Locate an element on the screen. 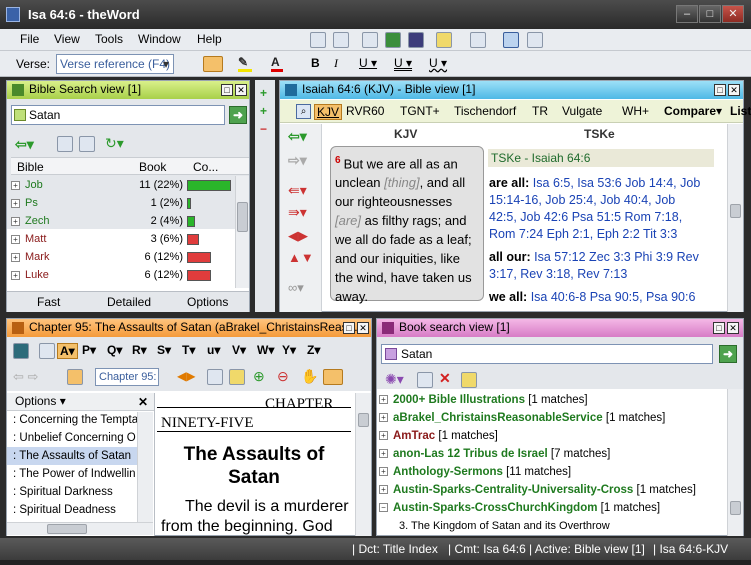  back-arrow-icon: ⇦▾ is located at coordinates (24, 144).